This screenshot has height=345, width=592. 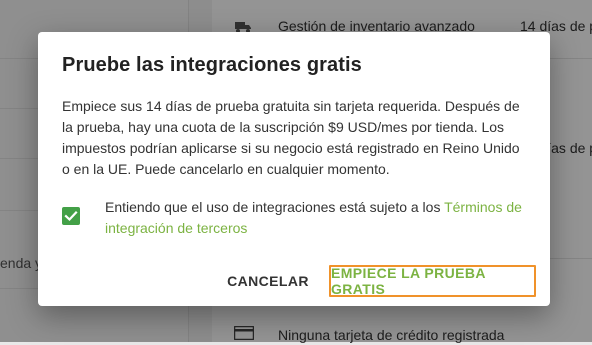 What do you see at coordinates (212, 65) in the screenshot?
I see `dialog-title: Pruebe las integraciones gratis` at bounding box center [212, 65].